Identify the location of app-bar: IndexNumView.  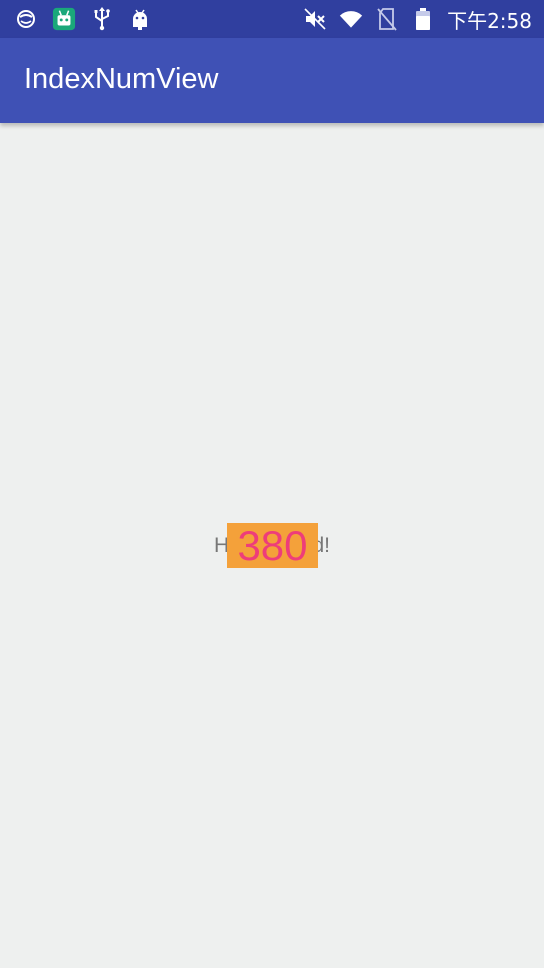
(272, 80).